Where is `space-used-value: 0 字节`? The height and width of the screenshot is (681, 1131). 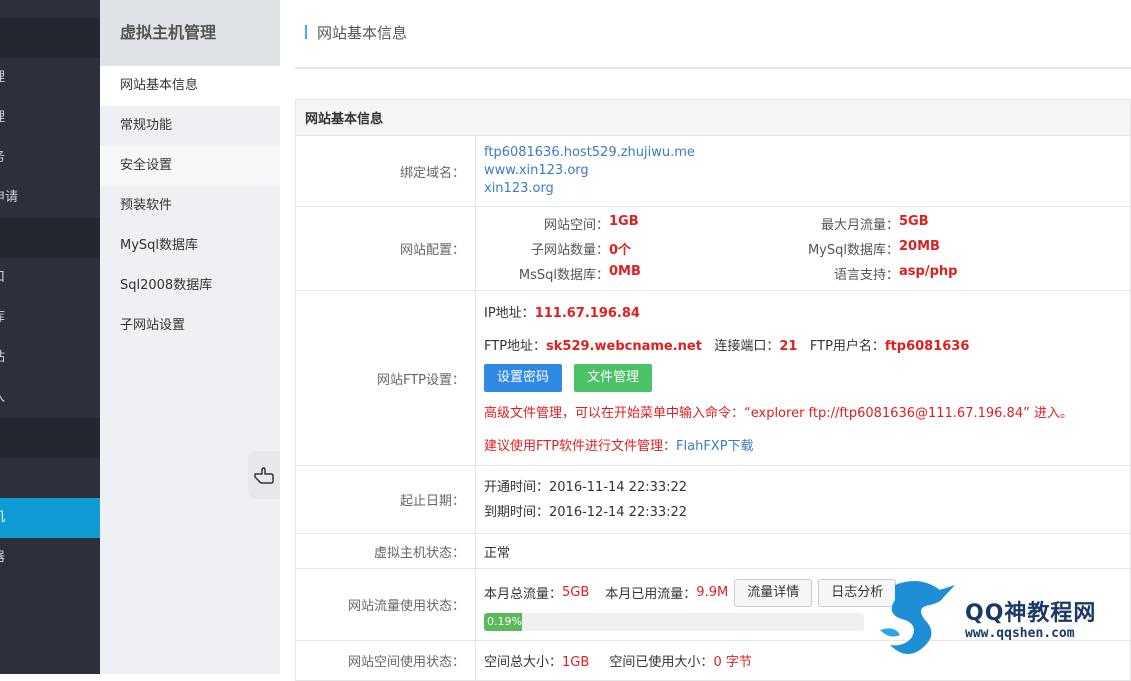
space-used-value: 0 字节 is located at coordinates (732, 662).